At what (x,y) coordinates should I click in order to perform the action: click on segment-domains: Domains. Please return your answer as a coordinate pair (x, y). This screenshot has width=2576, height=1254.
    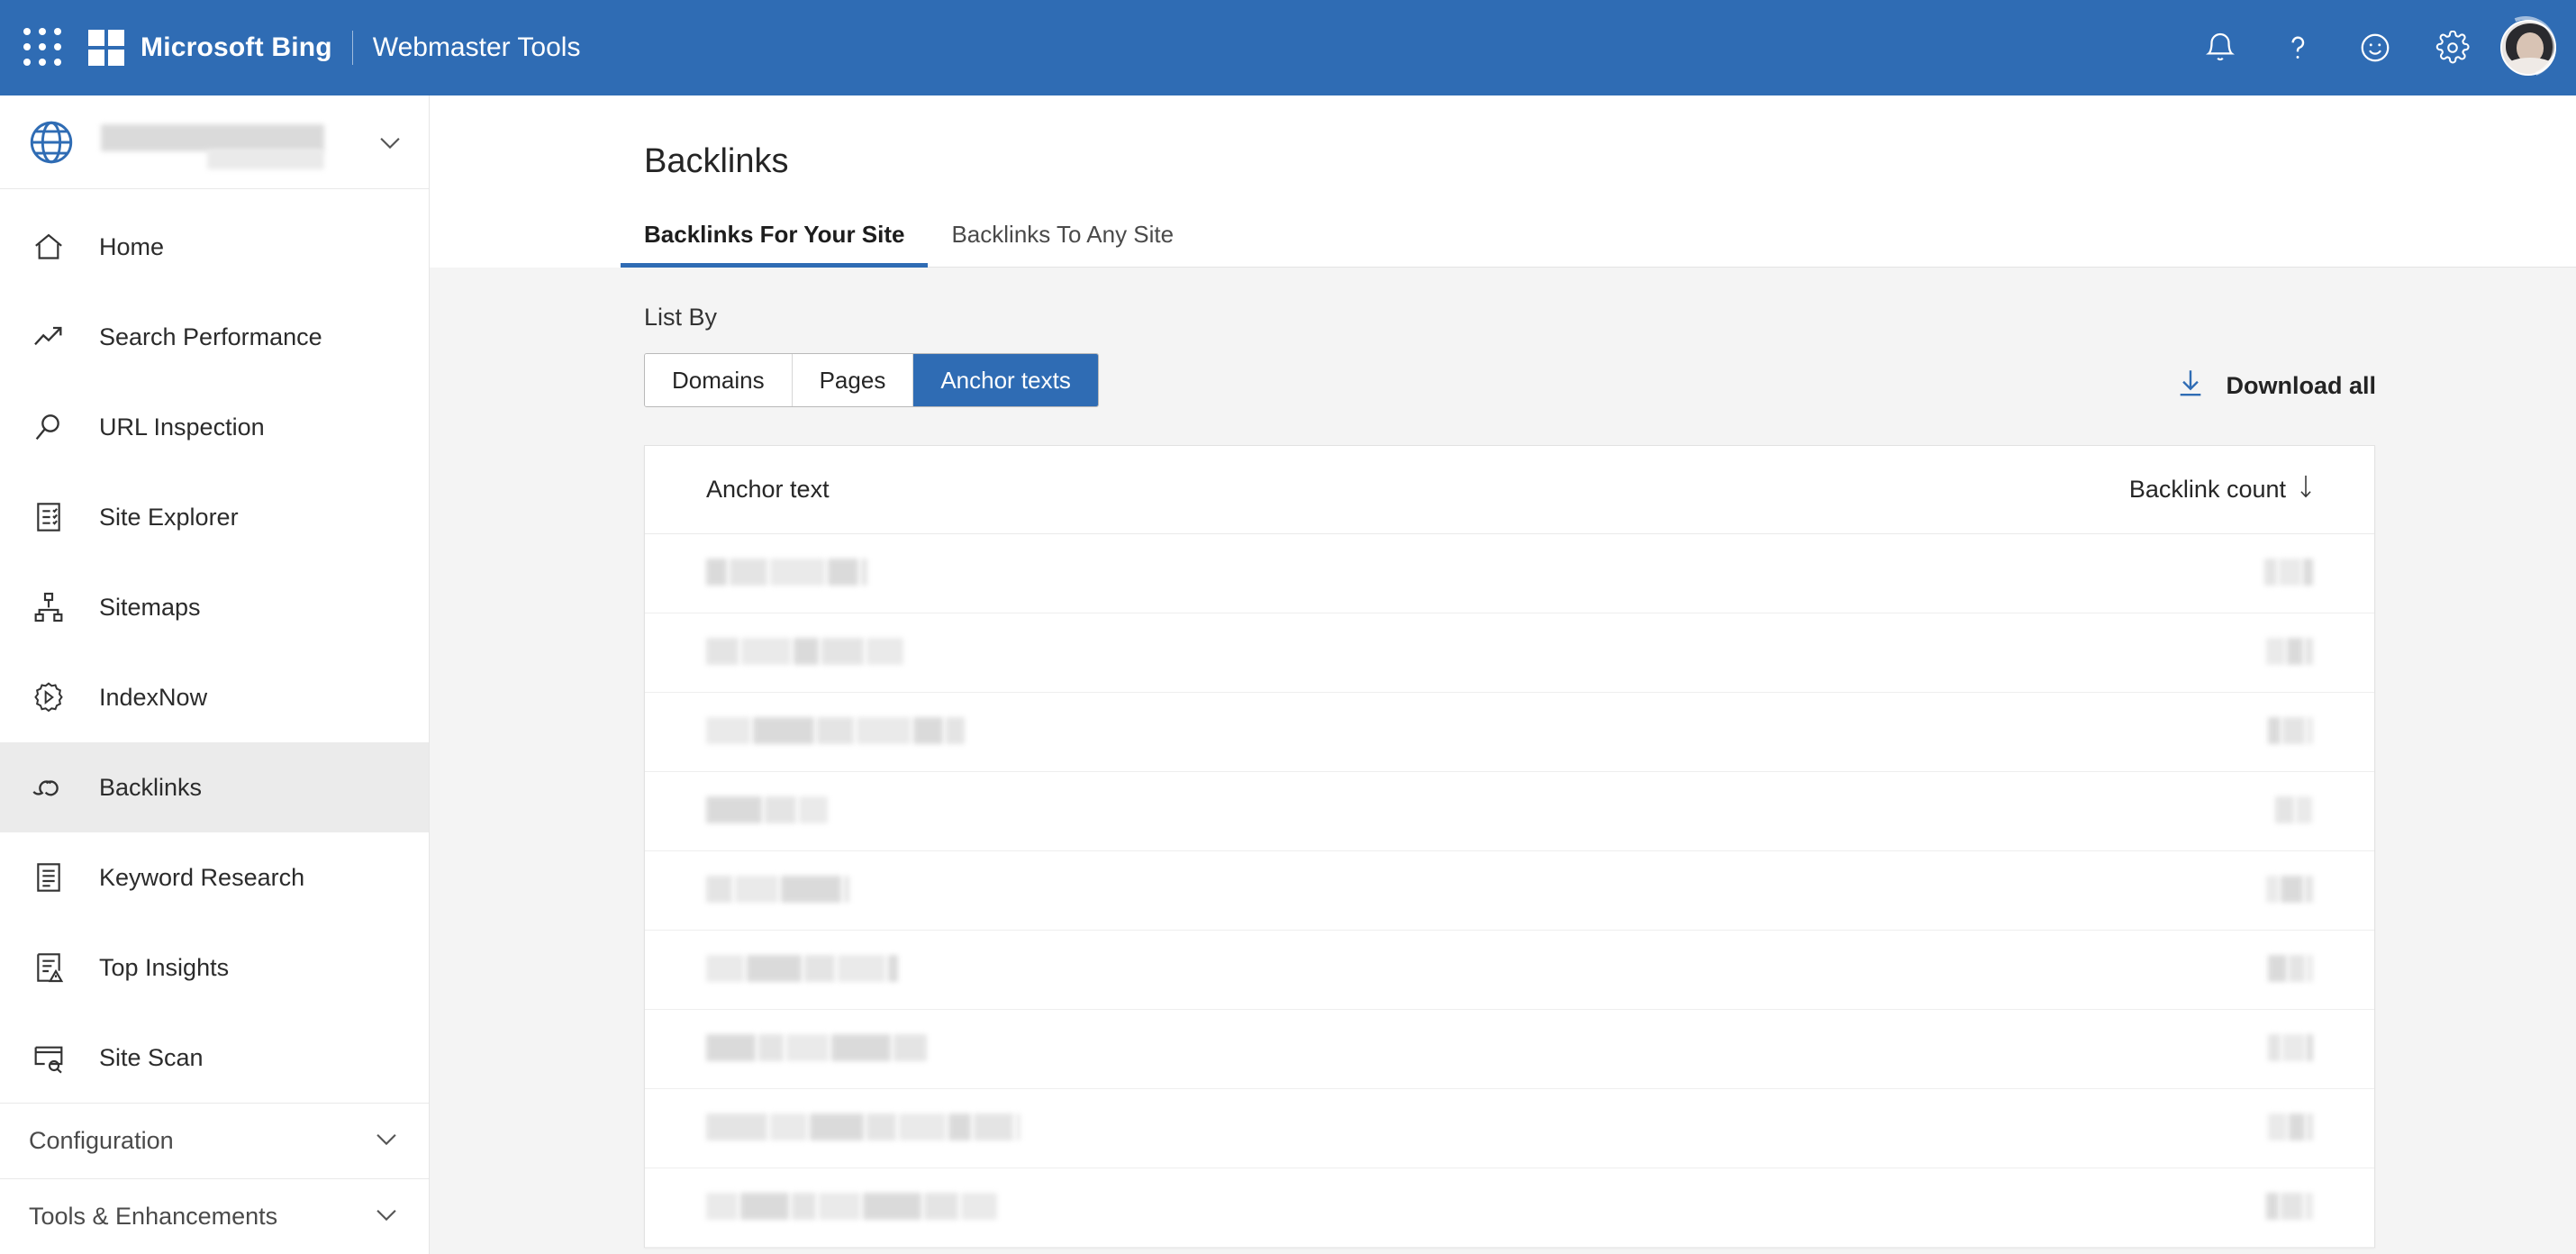
    Looking at the image, I should click on (719, 380).